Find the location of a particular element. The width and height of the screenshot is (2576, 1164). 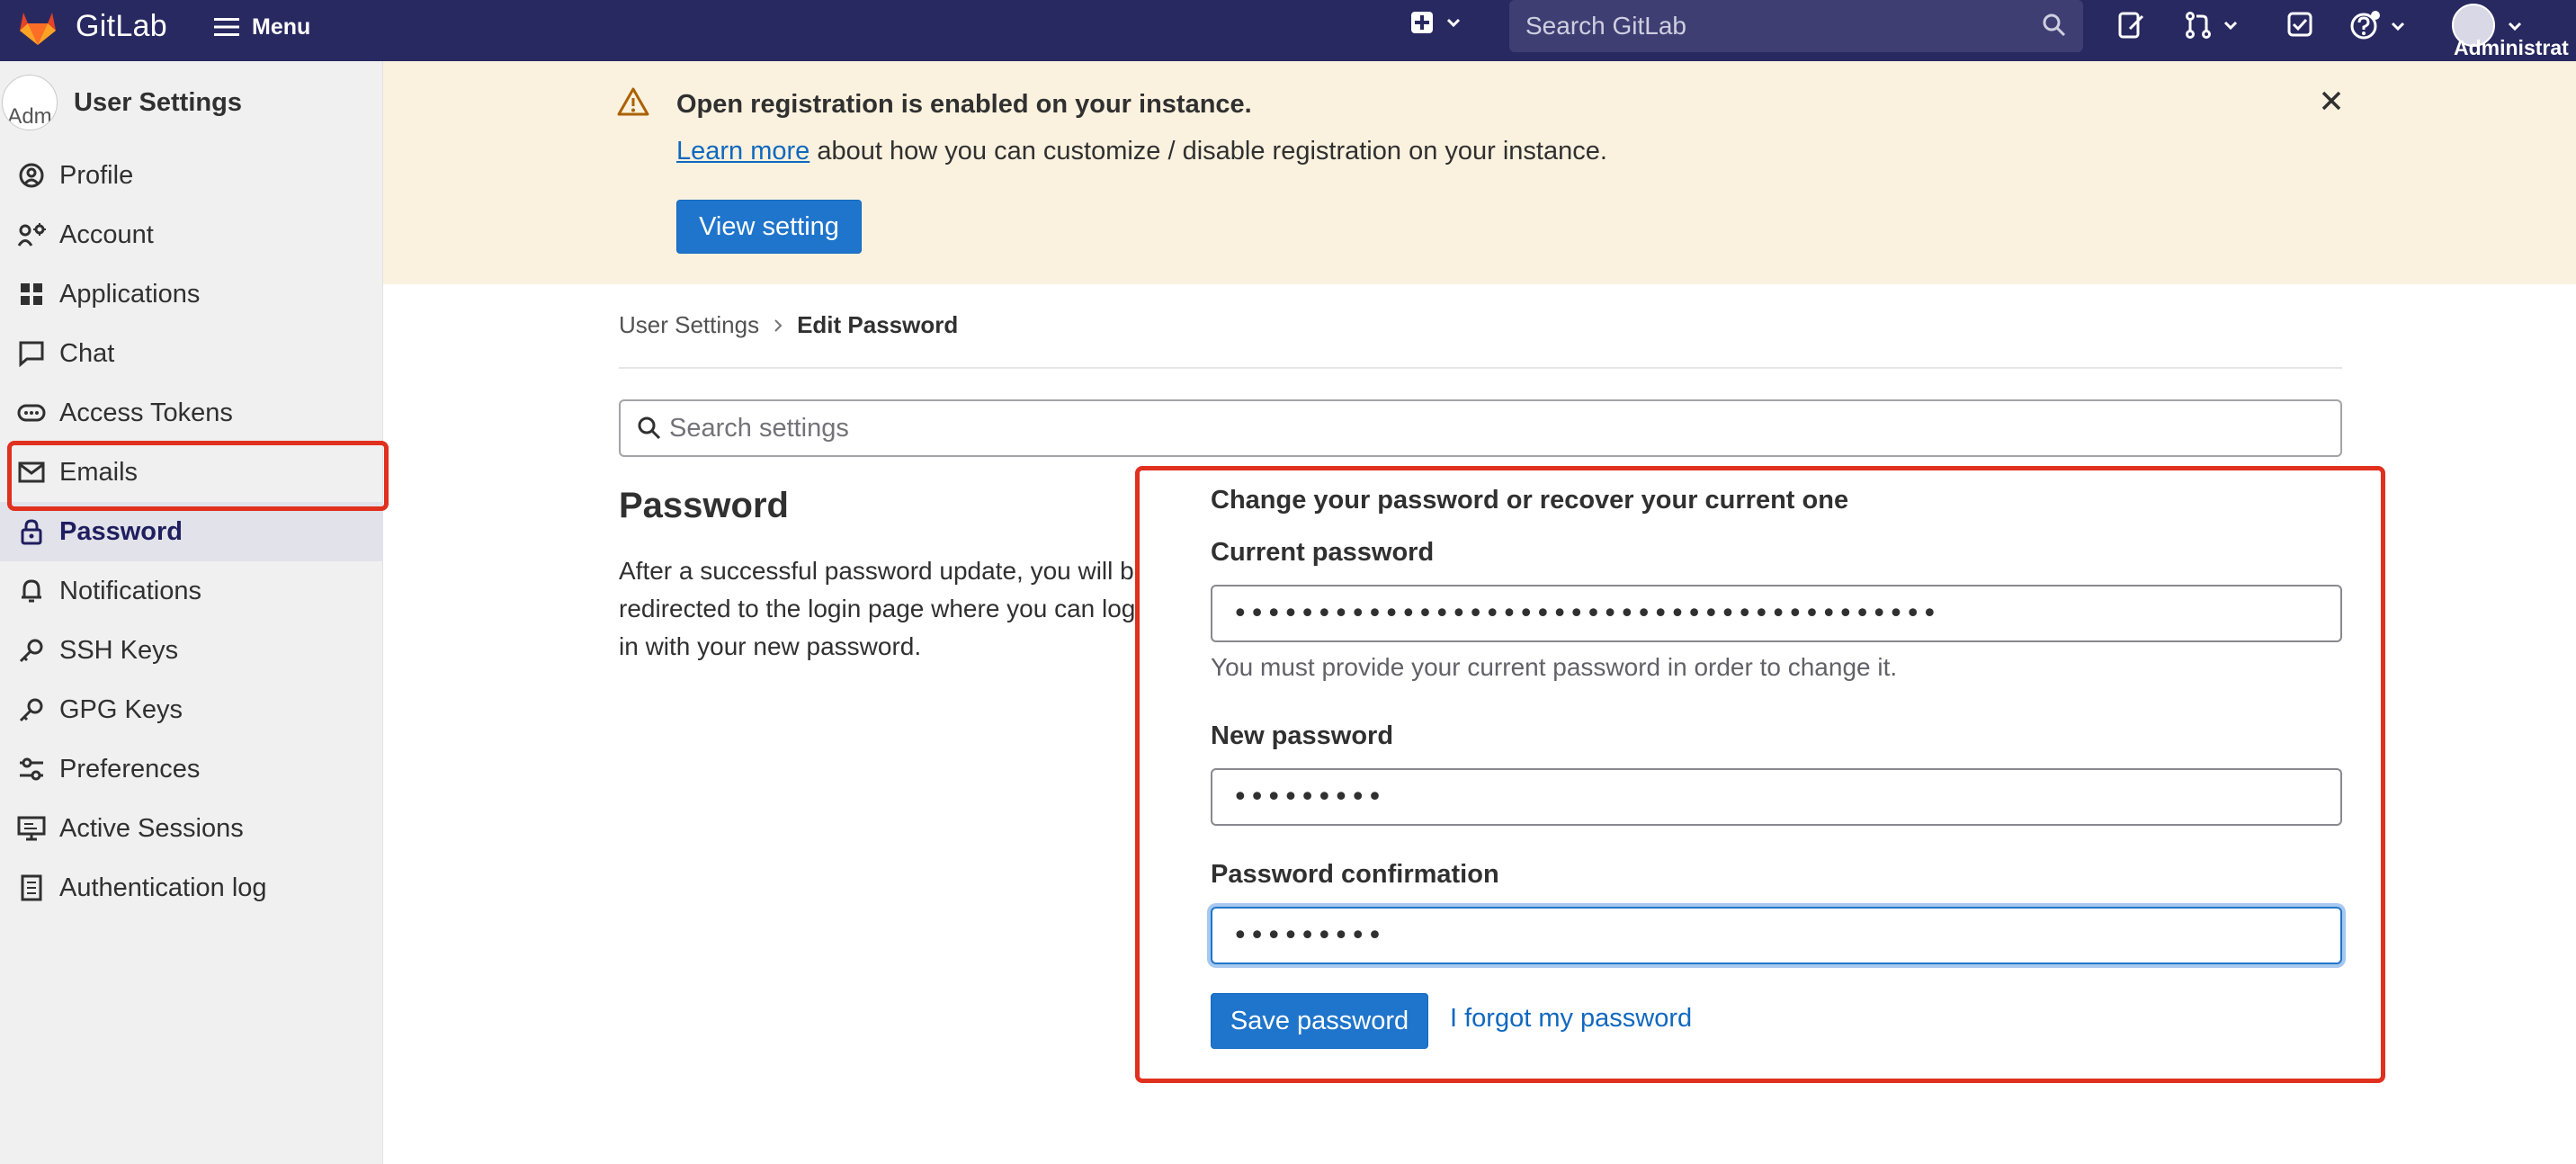

gitlab-logo-icon is located at coordinates (37, 27).